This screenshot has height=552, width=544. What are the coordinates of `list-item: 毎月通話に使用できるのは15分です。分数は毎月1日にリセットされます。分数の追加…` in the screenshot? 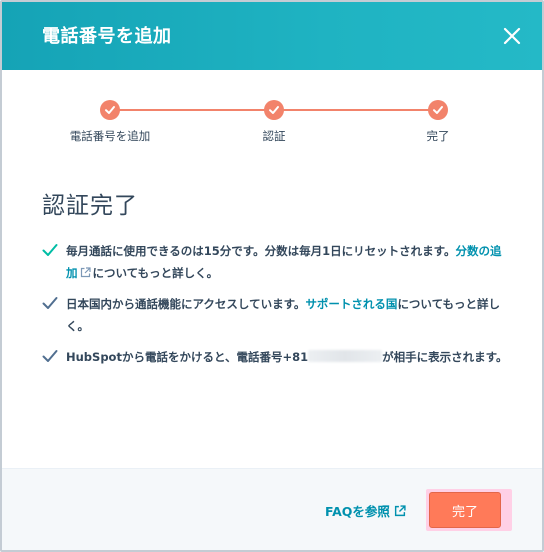 It's located at (277, 262).